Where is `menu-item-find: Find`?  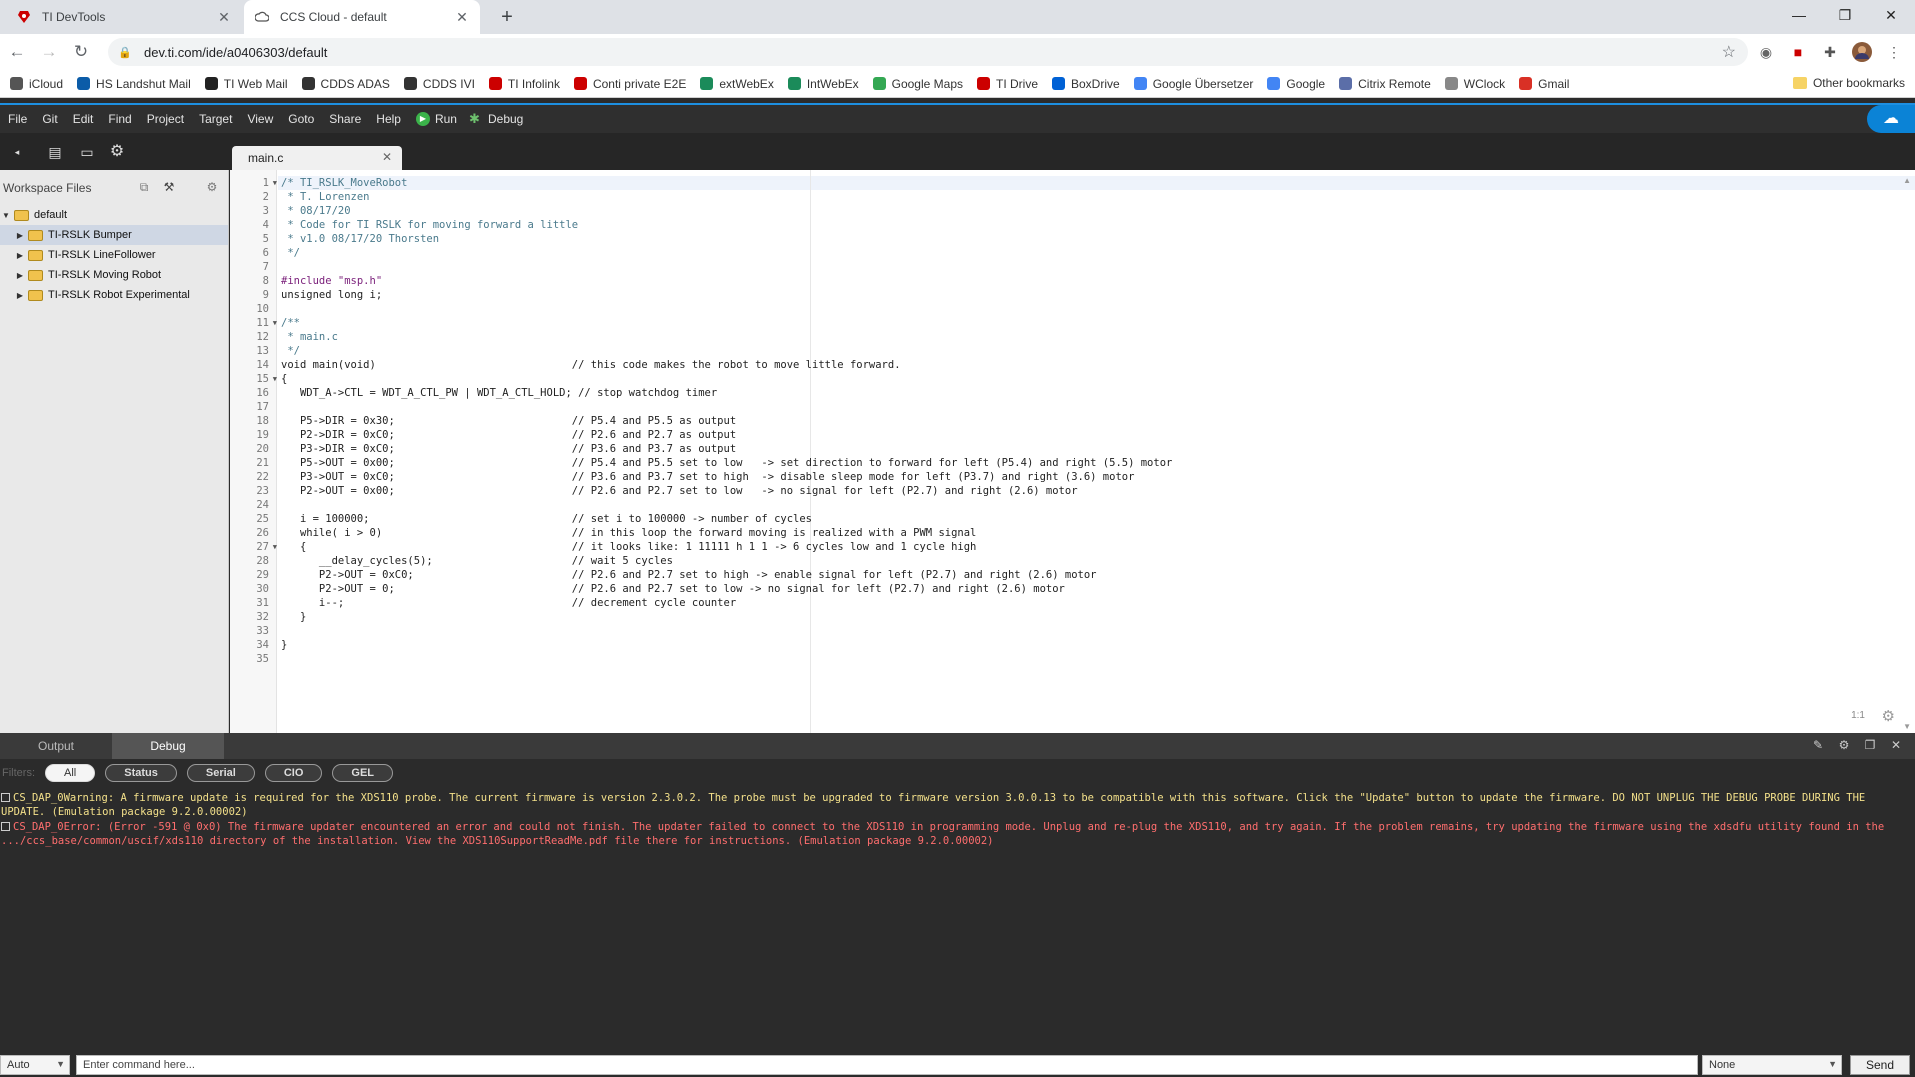
menu-item-find: Find is located at coordinates (119, 119).